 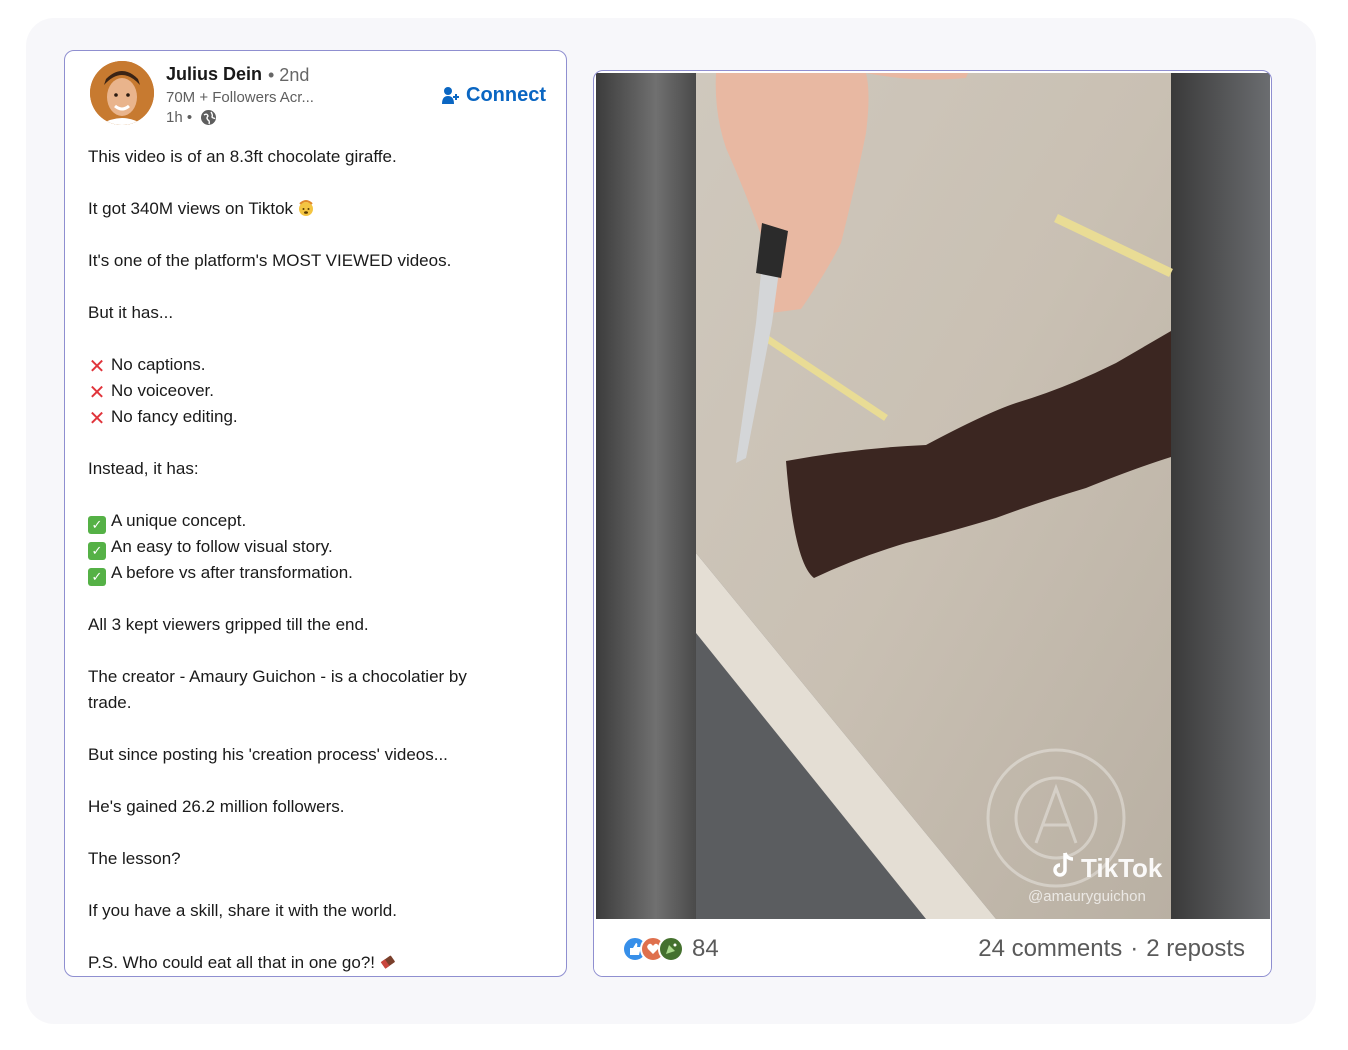 What do you see at coordinates (289, 75) in the screenshot?
I see `connection-degree: • 2nd` at bounding box center [289, 75].